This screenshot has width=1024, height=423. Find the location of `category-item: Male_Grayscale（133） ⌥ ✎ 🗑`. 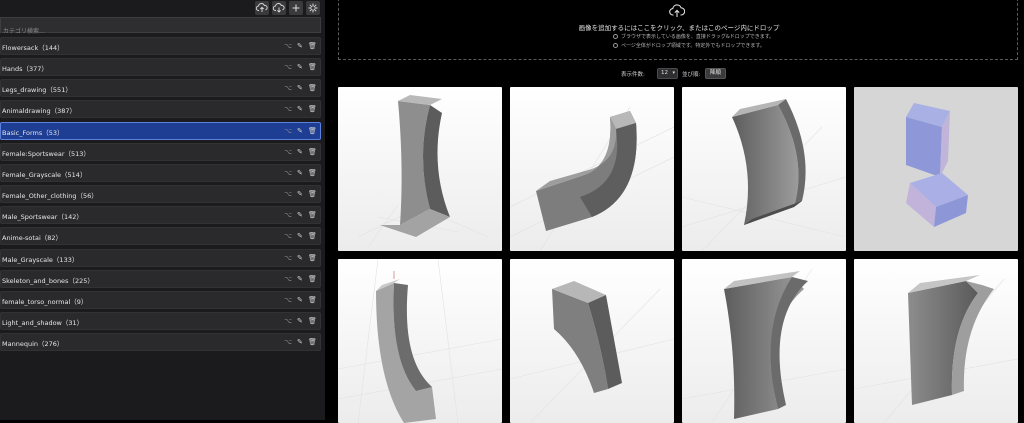

category-item: Male_Grayscale（133） ⌥ ✎ 🗑 is located at coordinates (160, 258).